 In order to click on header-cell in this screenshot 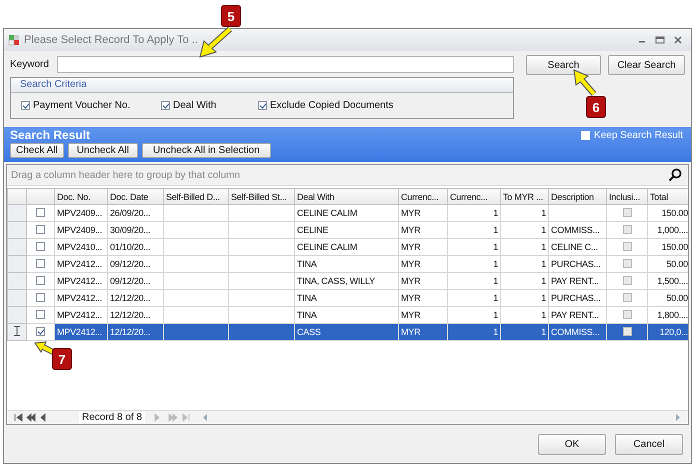, I will do `click(40, 196)`.